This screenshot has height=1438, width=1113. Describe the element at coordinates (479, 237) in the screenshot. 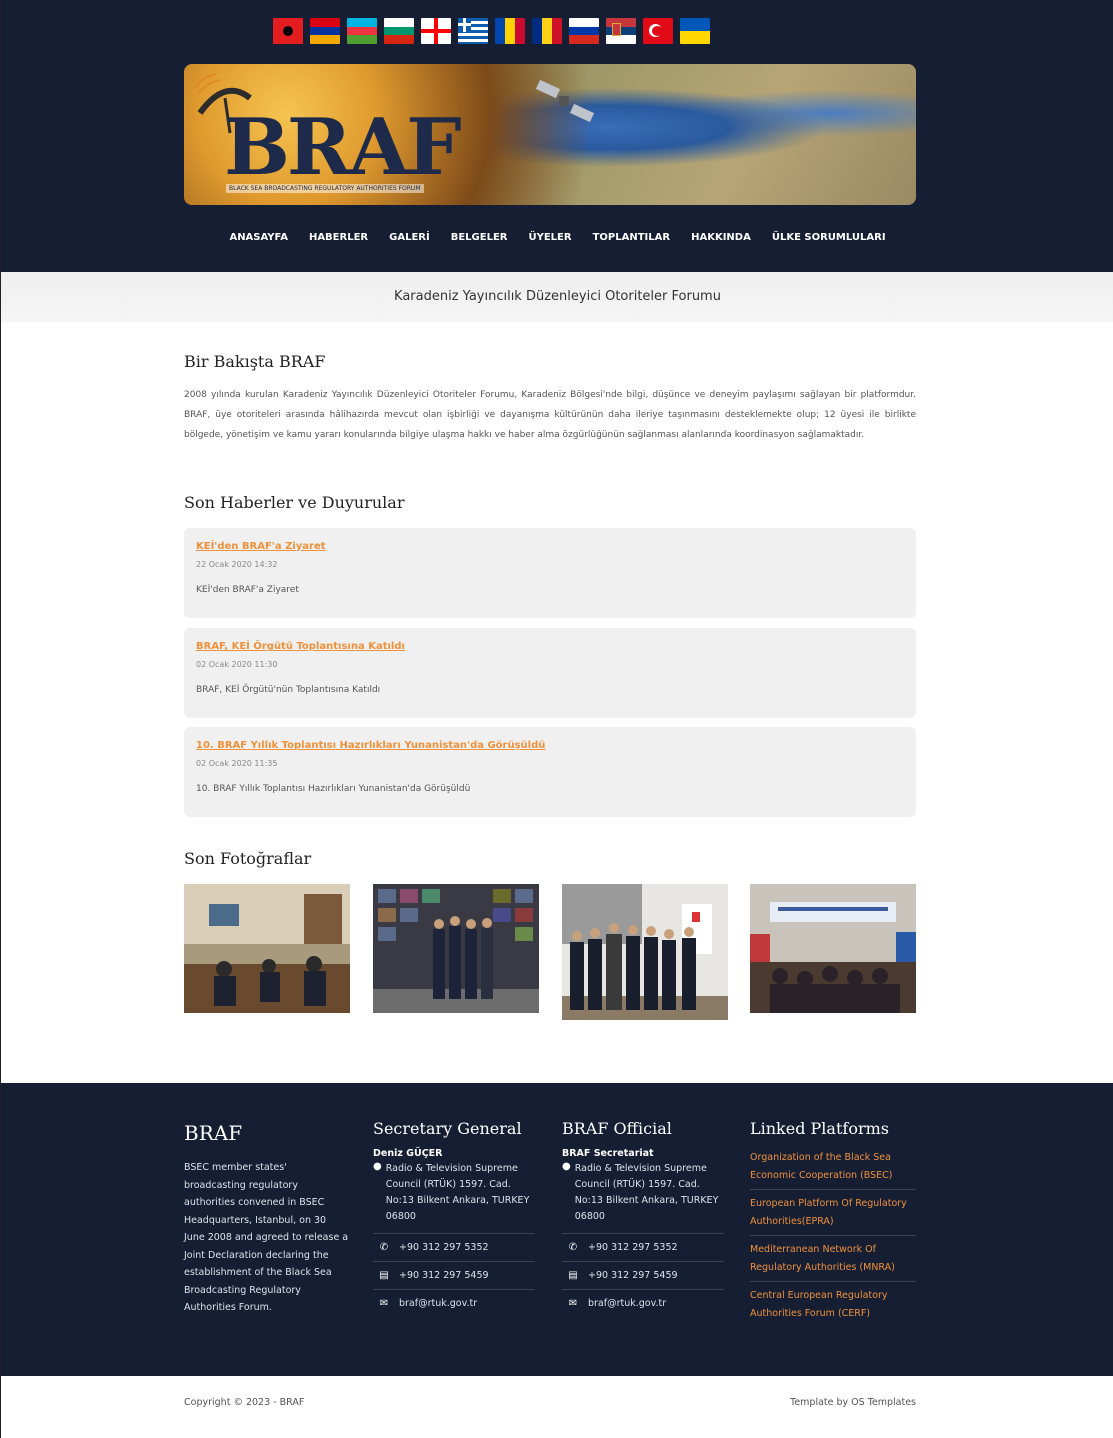

I see `nav-belgeler: BELGELER` at that location.